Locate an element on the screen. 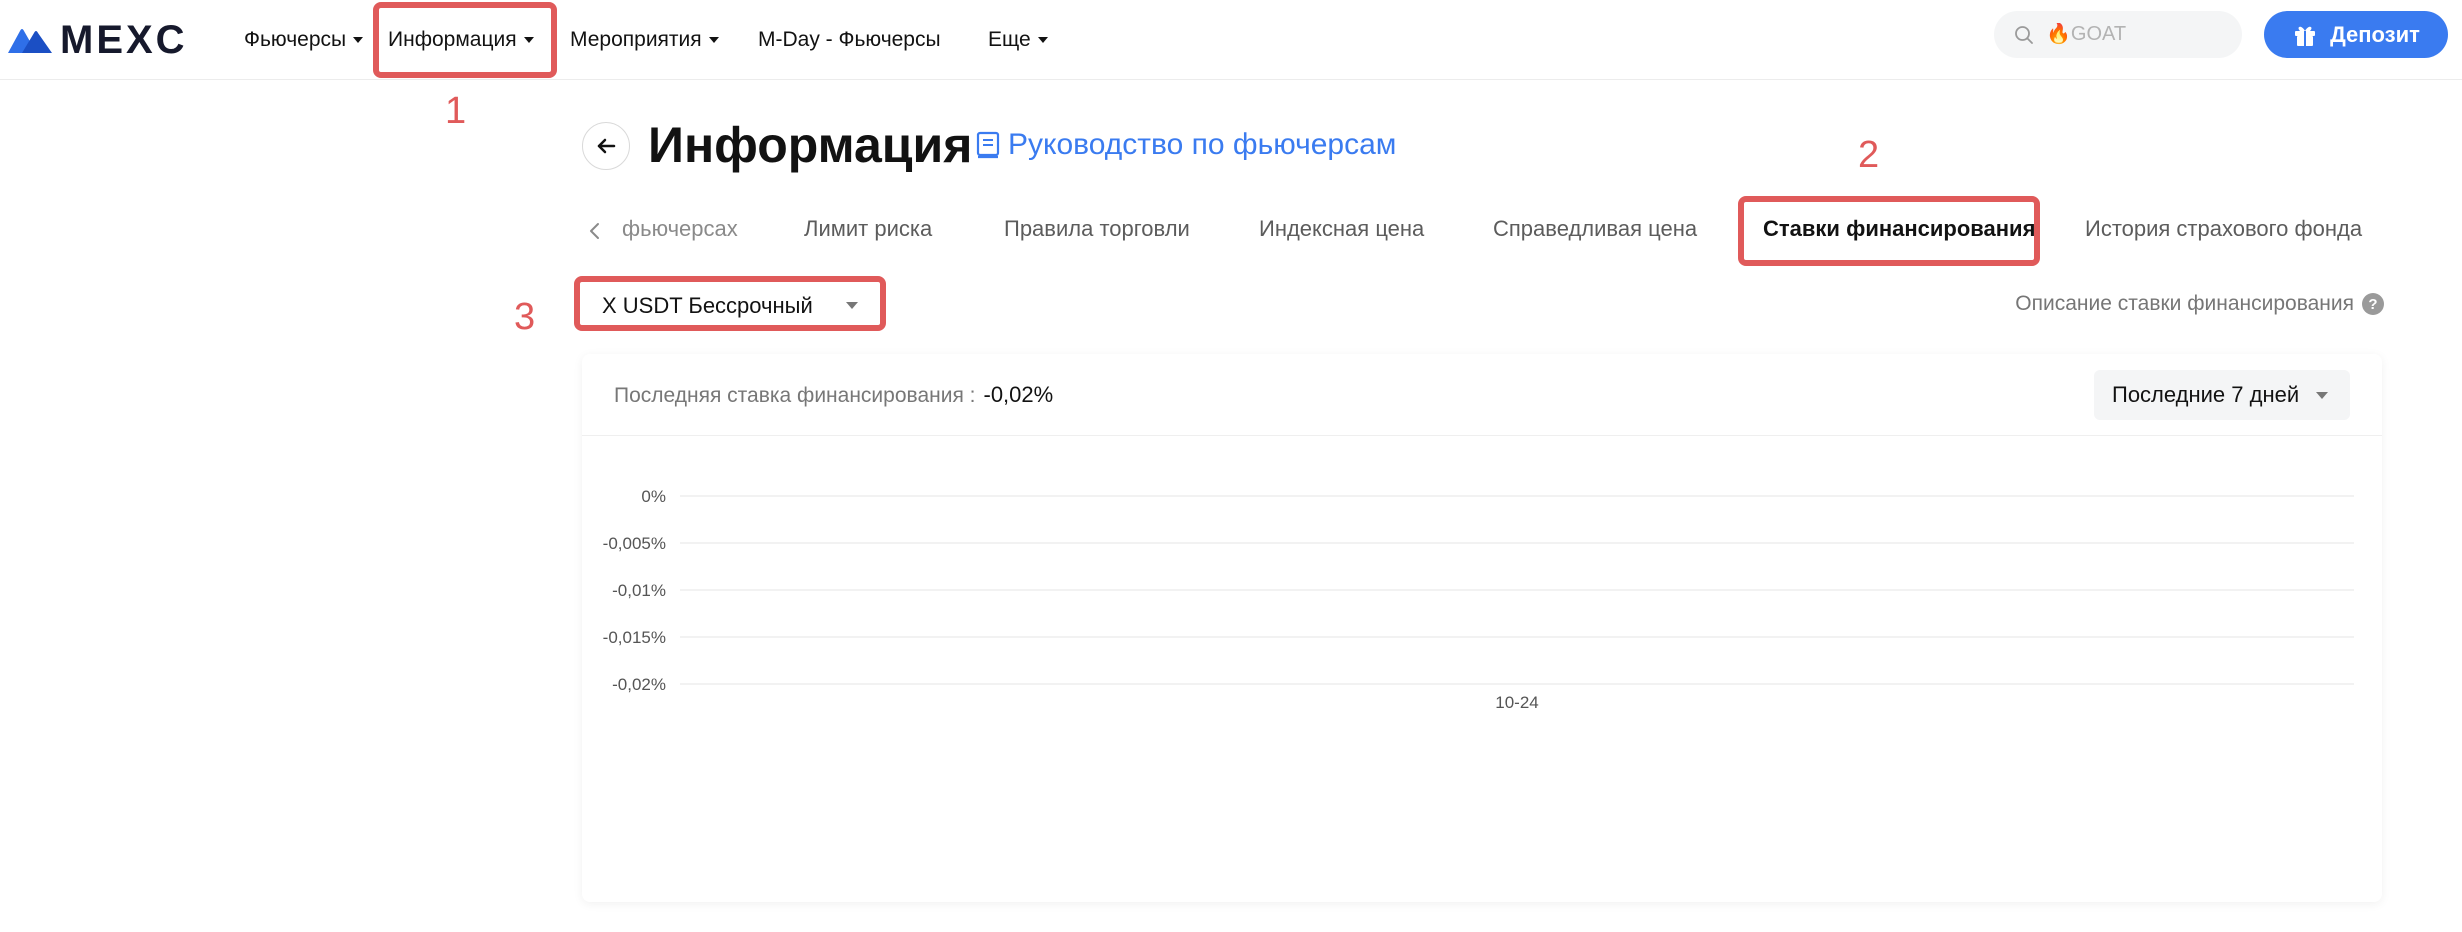 Image resolution: width=2462 pixels, height=932 pixels. annotation-number-2: 2 is located at coordinates (1869, 155).